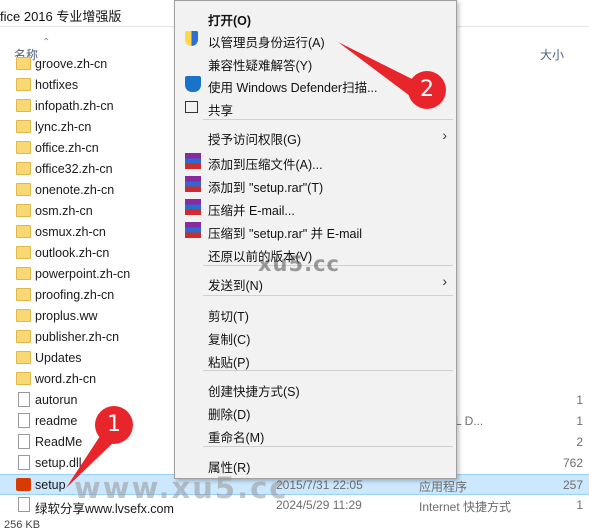  I want to click on annotation-badge-1: 1, so click(114, 425).